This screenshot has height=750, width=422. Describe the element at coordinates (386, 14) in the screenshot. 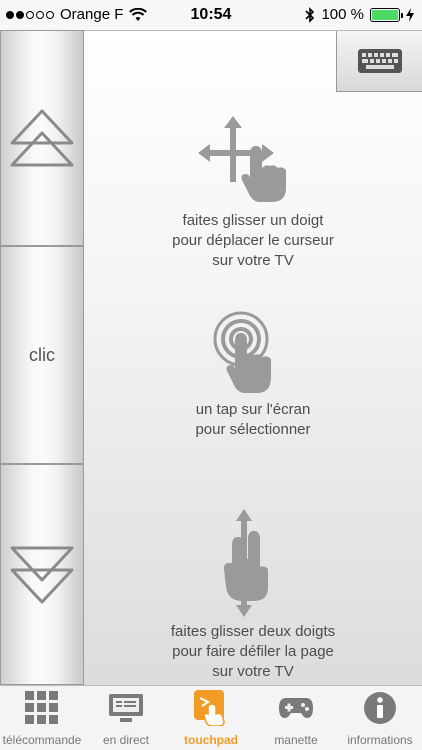

I see `battery-icon` at that location.